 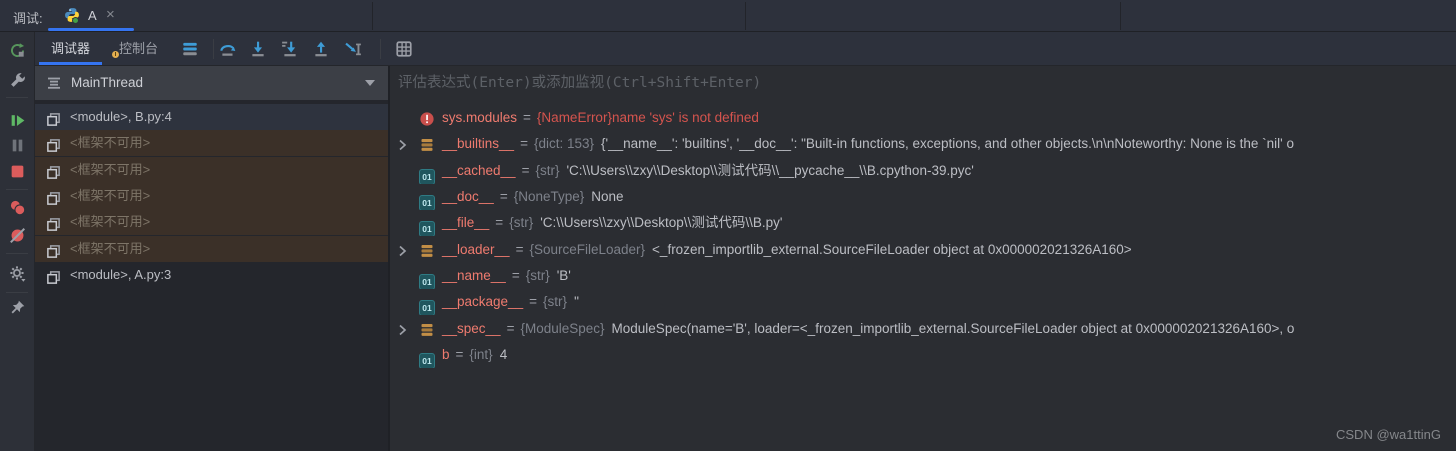 What do you see at coordinates (564, 143) in the screenshot?
I see `variable-type: {dict: 153}` at bounding box center [564, 143].